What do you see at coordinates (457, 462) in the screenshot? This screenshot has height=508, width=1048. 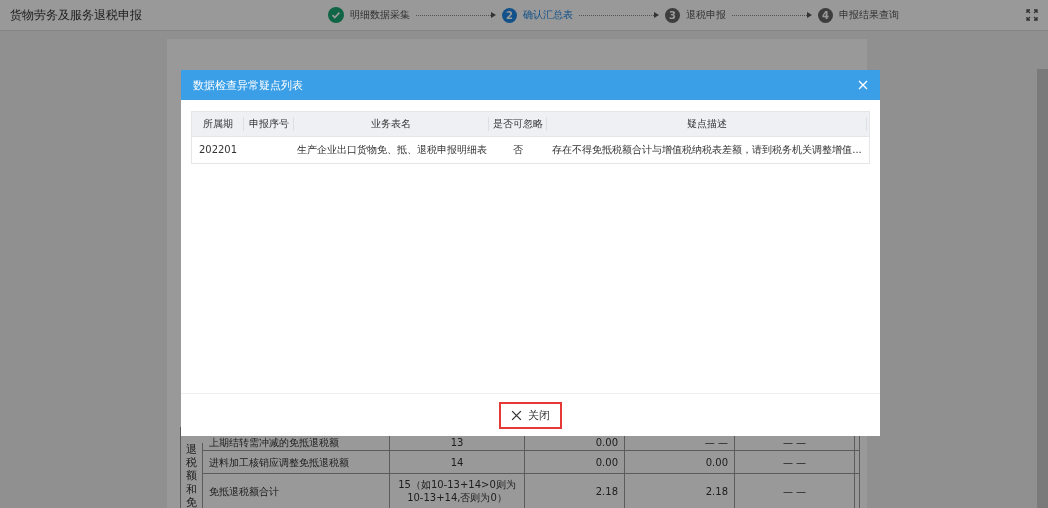 I see `table-cell: 14` at bounding box center [457, 462].